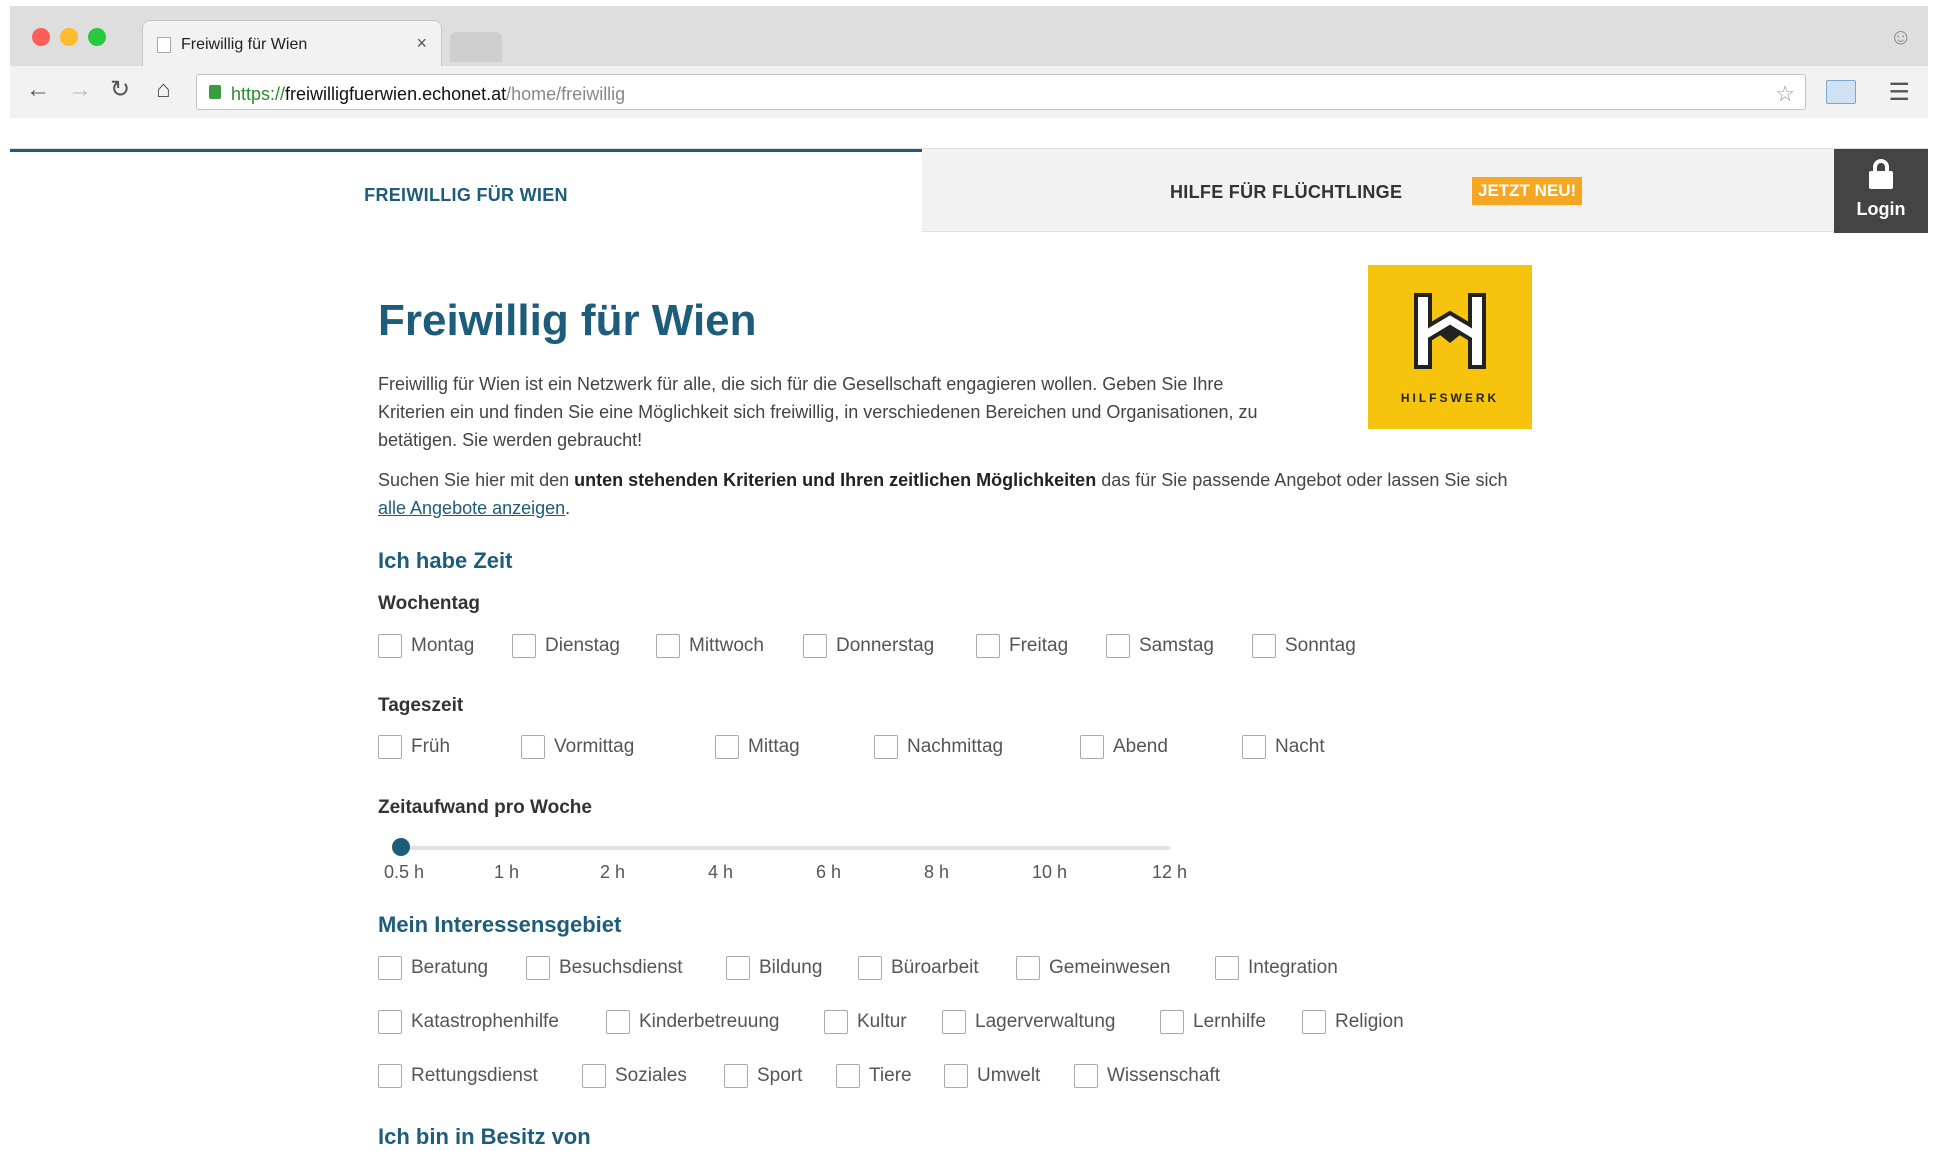 The width and height of the screenshot is (1934, 1151). Describe the element at coordinates (955, 746) in the screenshot. I see `checkbox-label: Nachmittag` at that location.